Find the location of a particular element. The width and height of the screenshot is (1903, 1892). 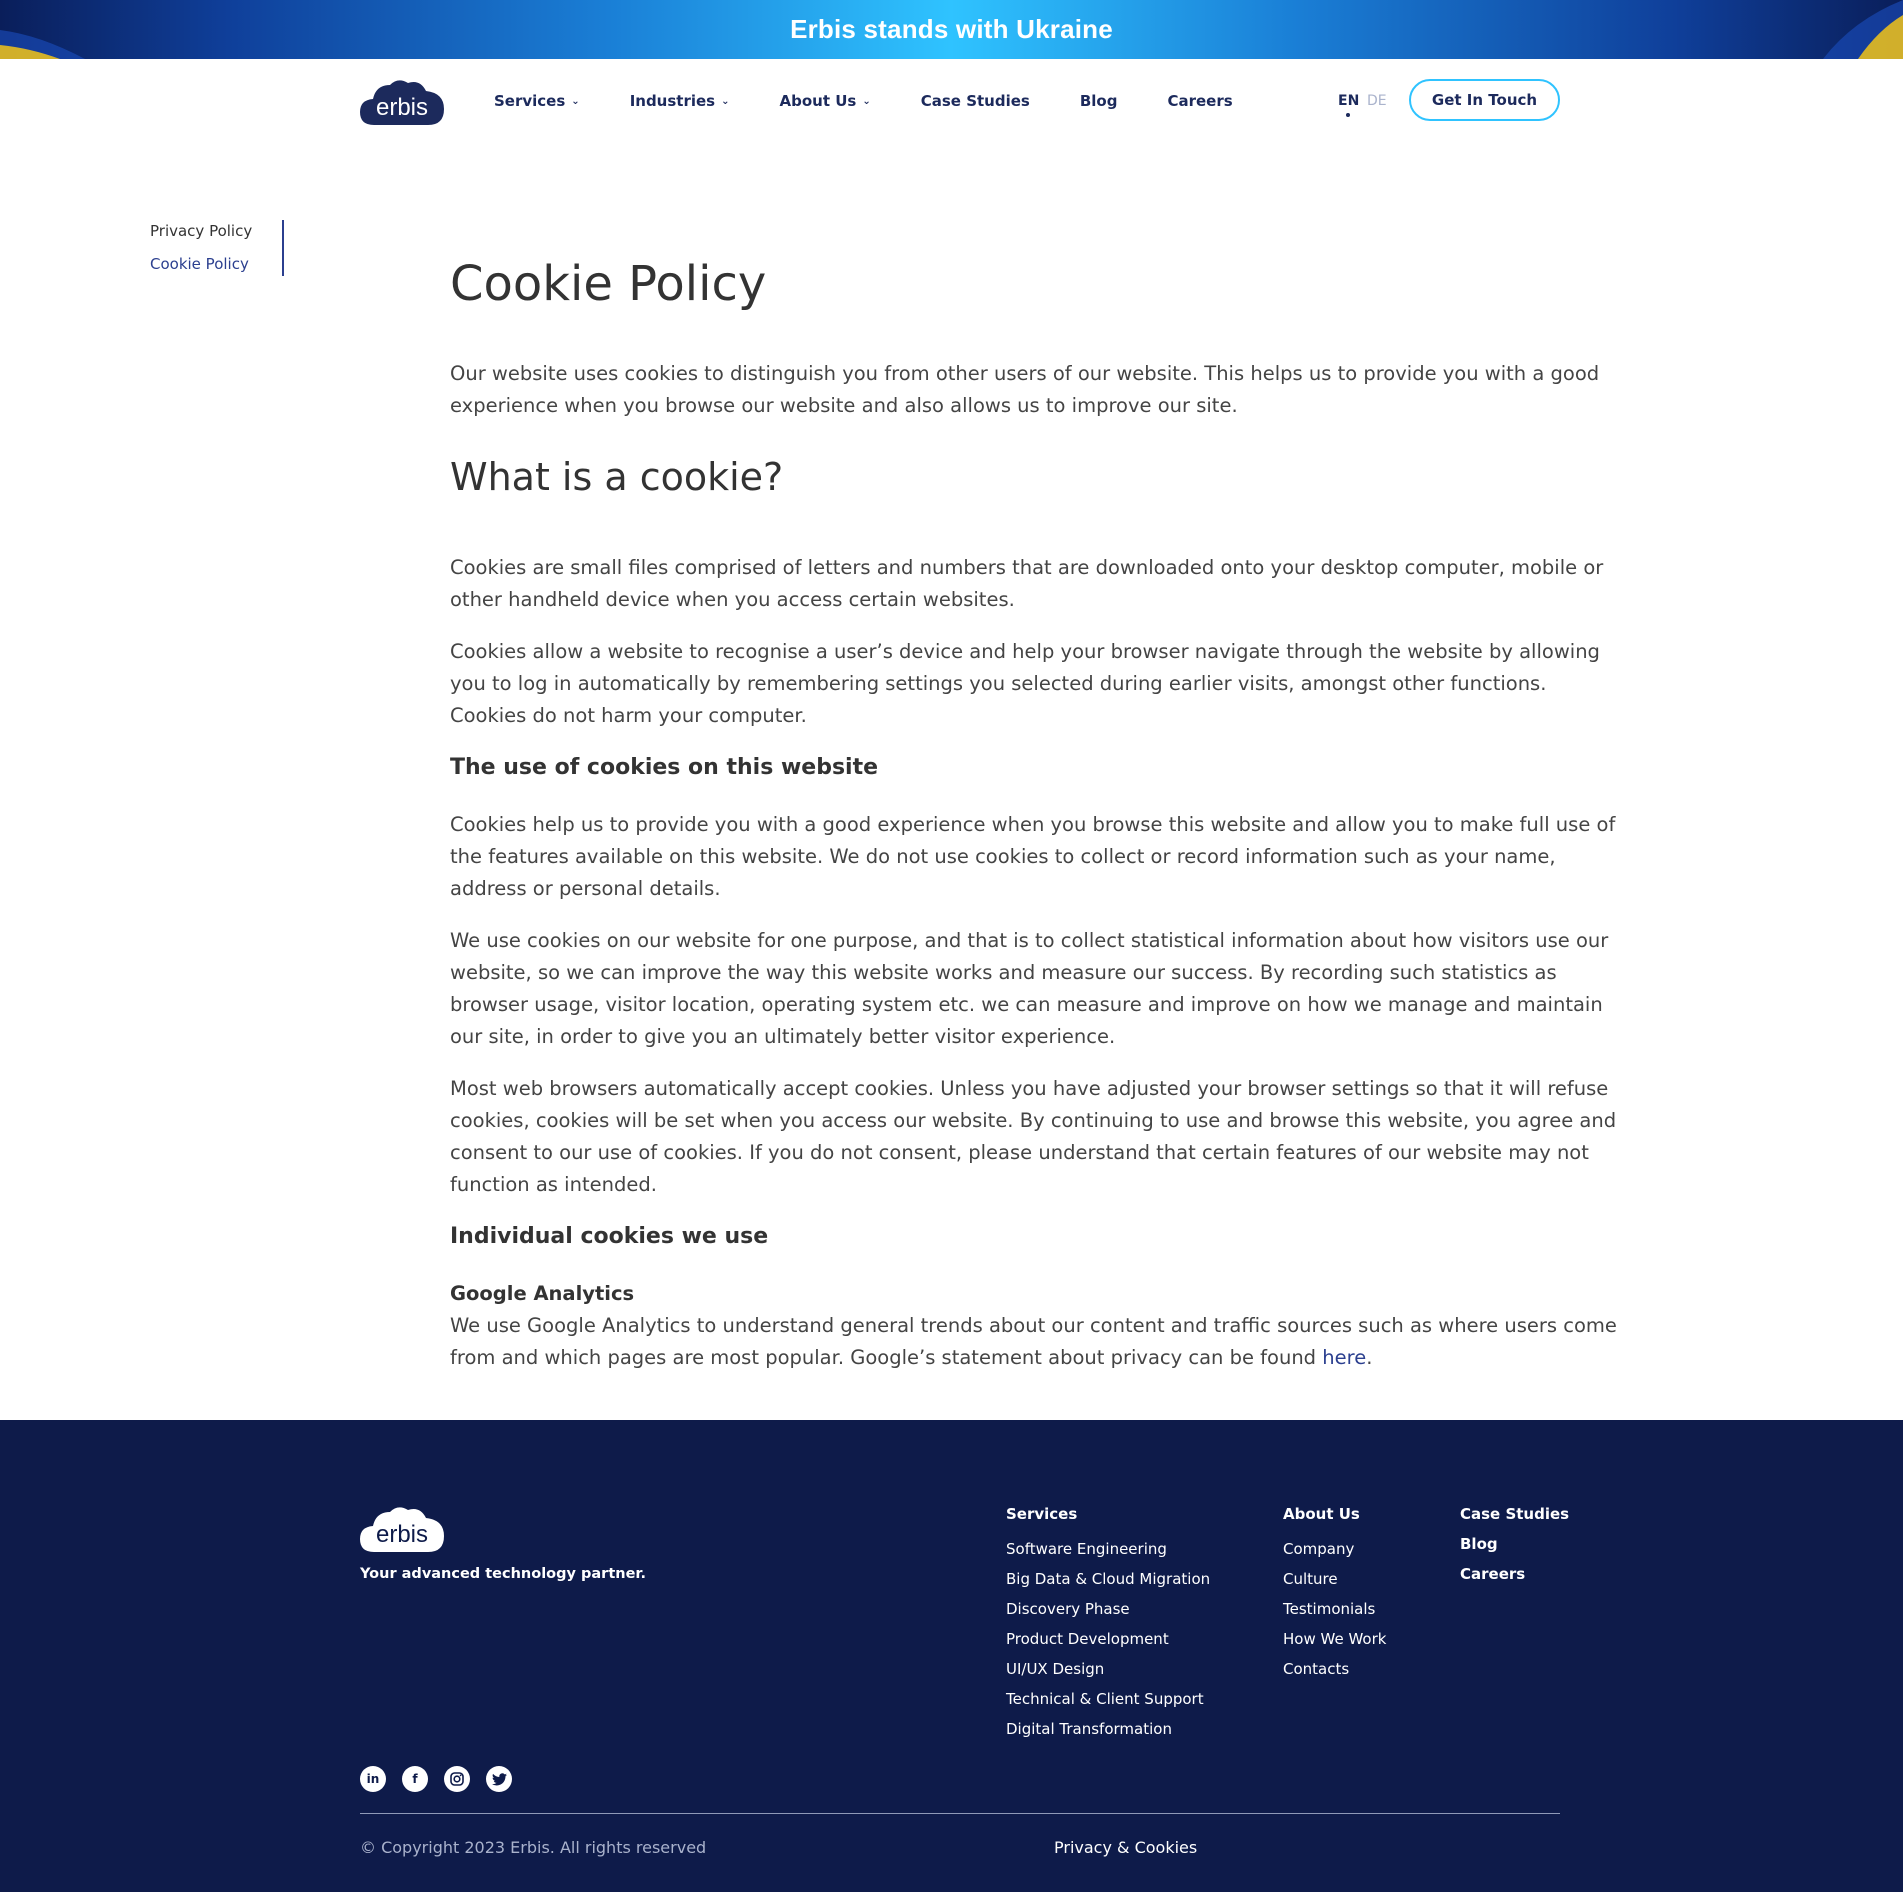

footer-about-heading: About Us is located at coordinates (1334, 1514).